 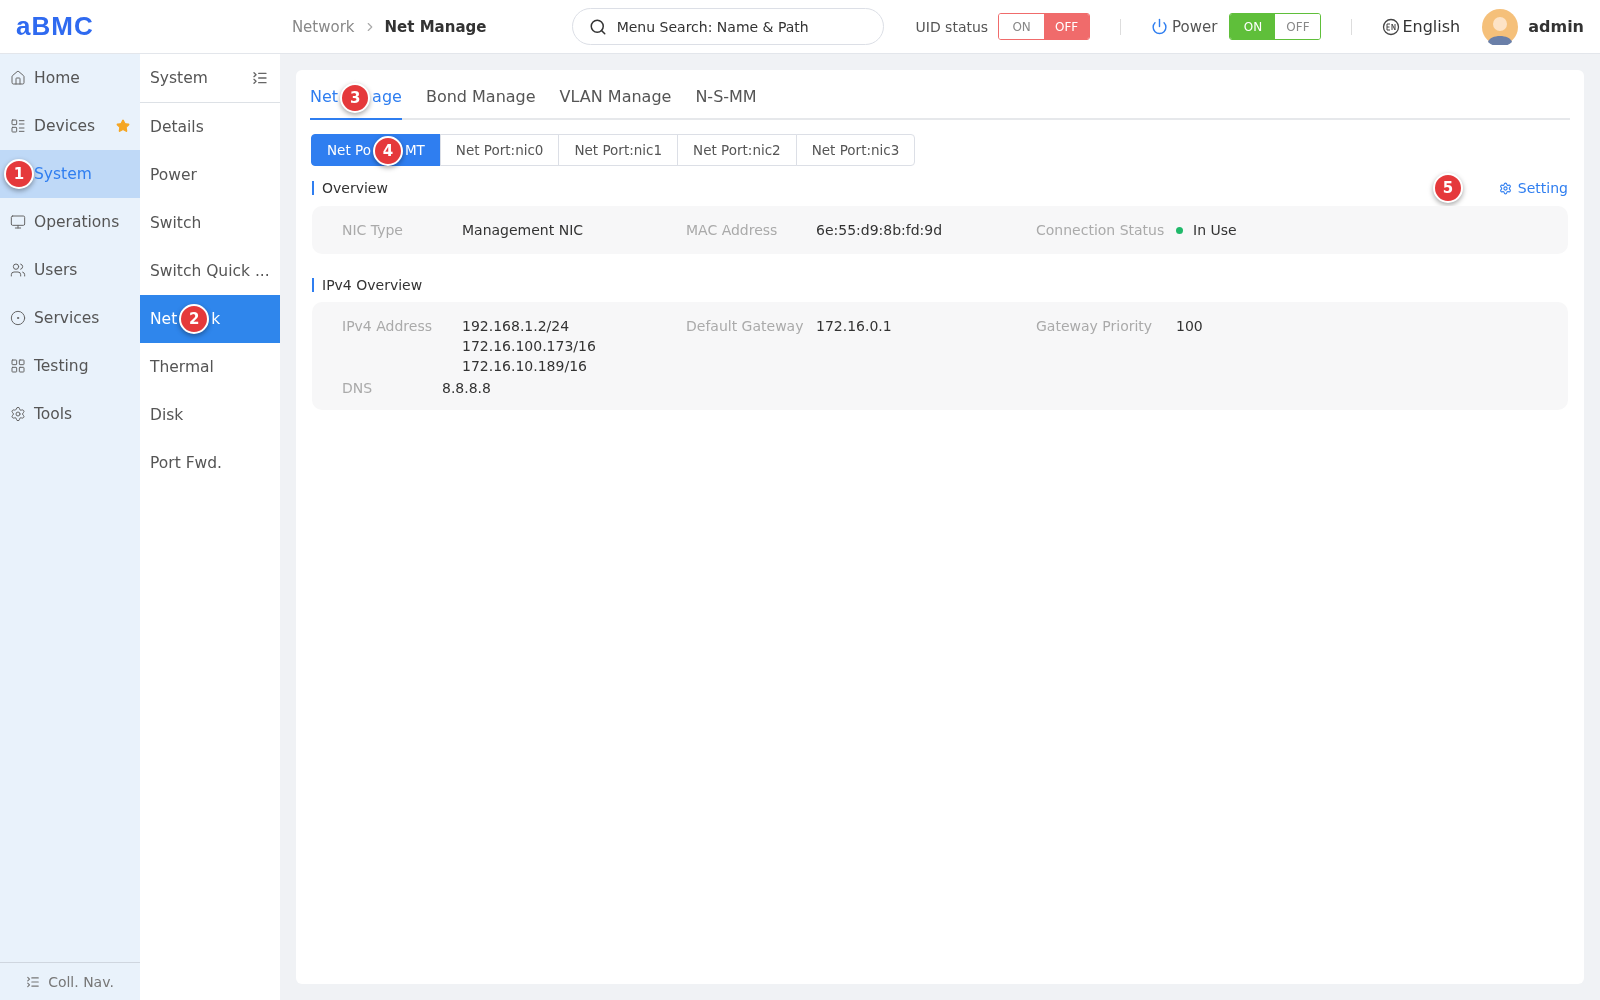 I want to click on field-label: MAC Address, so click(x=732, y=230).